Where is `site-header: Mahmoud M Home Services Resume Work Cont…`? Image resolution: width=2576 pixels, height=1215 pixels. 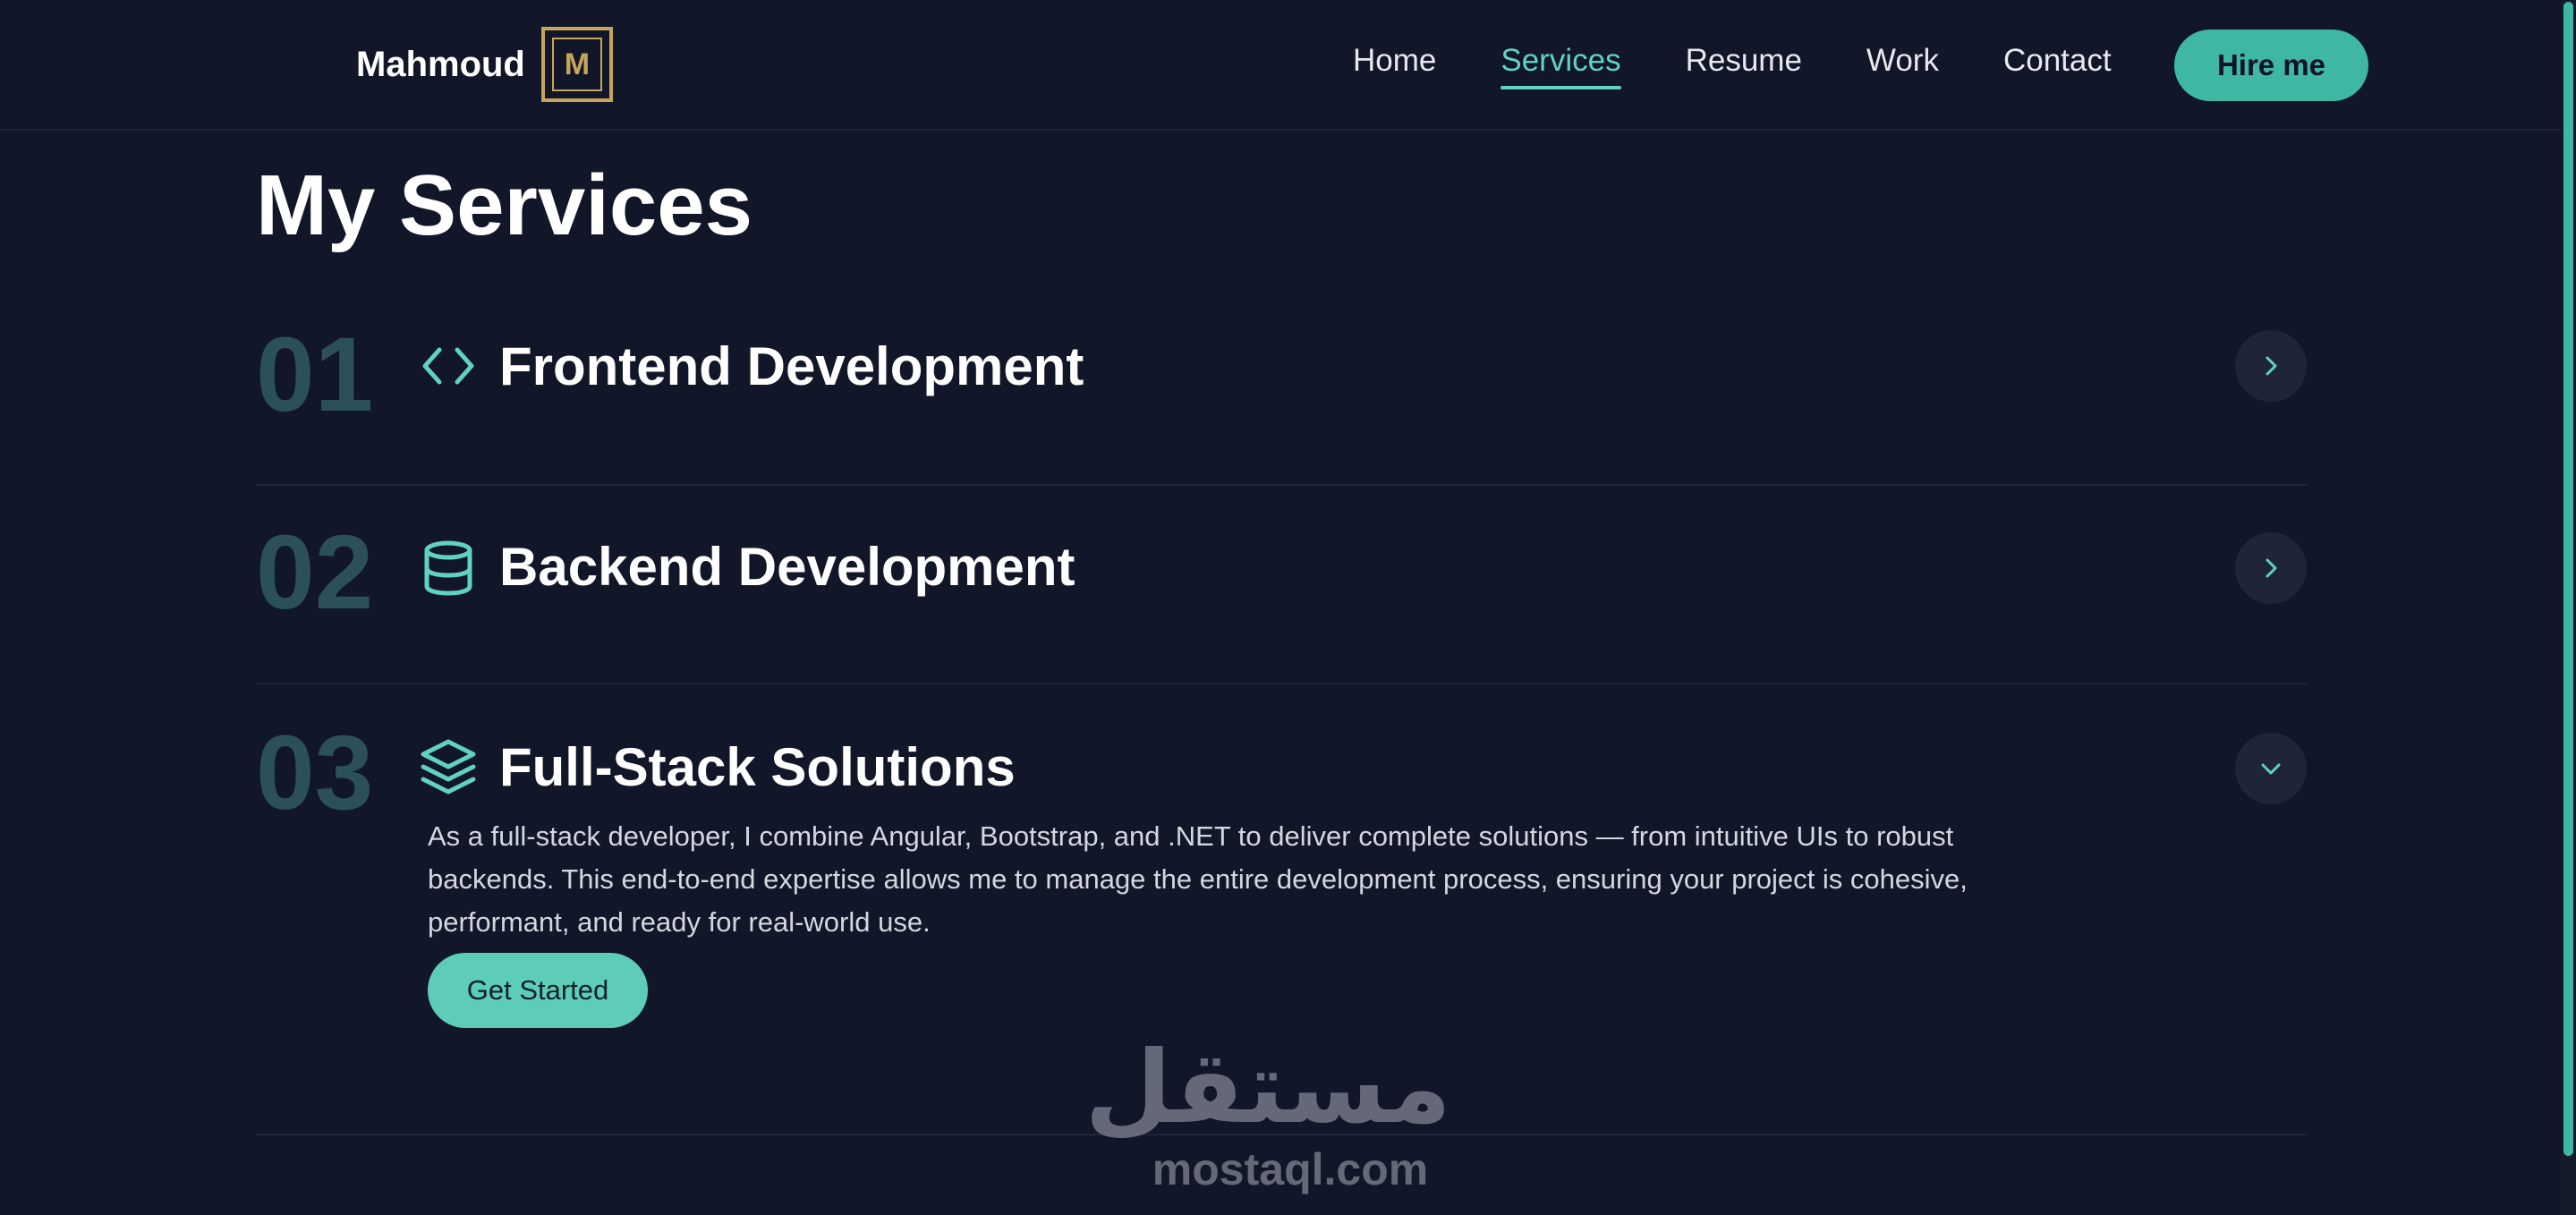
site-header: Mahmoud M Home Services Resume Work Cont… is located at coordinates (1280, 66).